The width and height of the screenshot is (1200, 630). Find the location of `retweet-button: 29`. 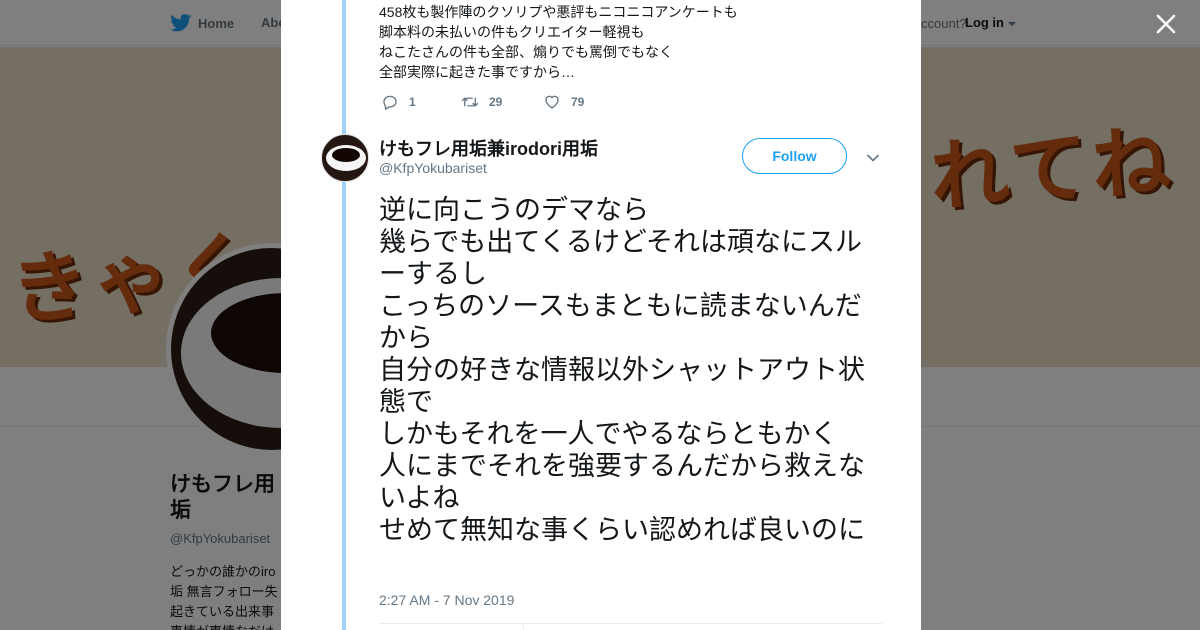

retweet-button: 29 is located at coordinates (502, 102).